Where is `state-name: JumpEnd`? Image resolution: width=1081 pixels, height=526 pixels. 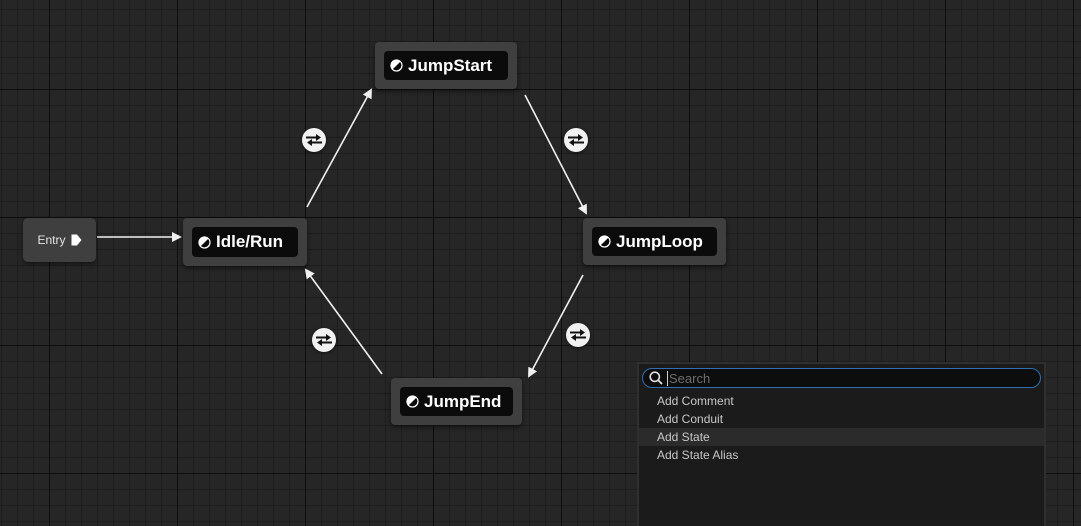 state-name: JumpEnd is located at coordinates (463, 401).